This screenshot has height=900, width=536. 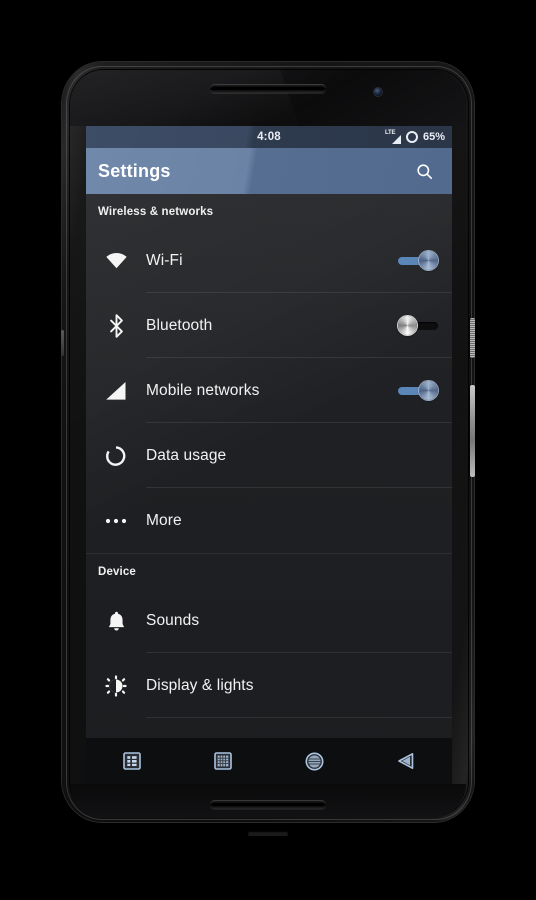 What do you see at coordinates (269, 685) in the screenshot?
I see `list-item-display-lights: Display & lights` at bounding box center [269, 685].